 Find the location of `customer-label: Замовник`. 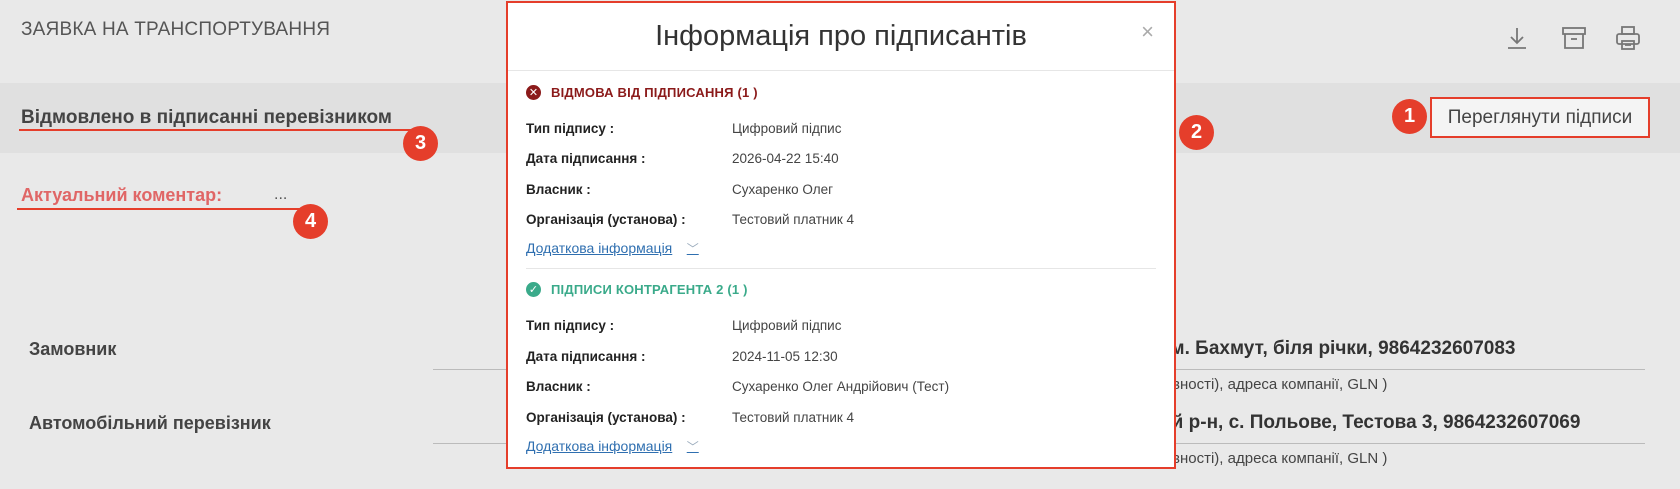

customer-label: Замовник is located at coordinates (73, 349).